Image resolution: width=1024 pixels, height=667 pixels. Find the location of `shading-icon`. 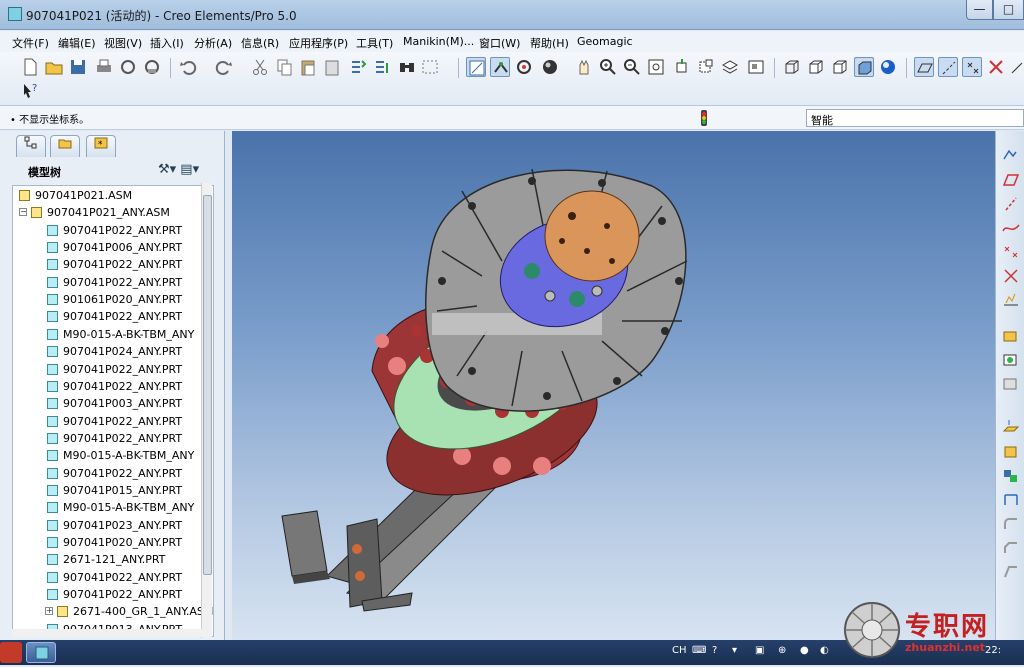

shading-icon is located at coordinates (864, 67).